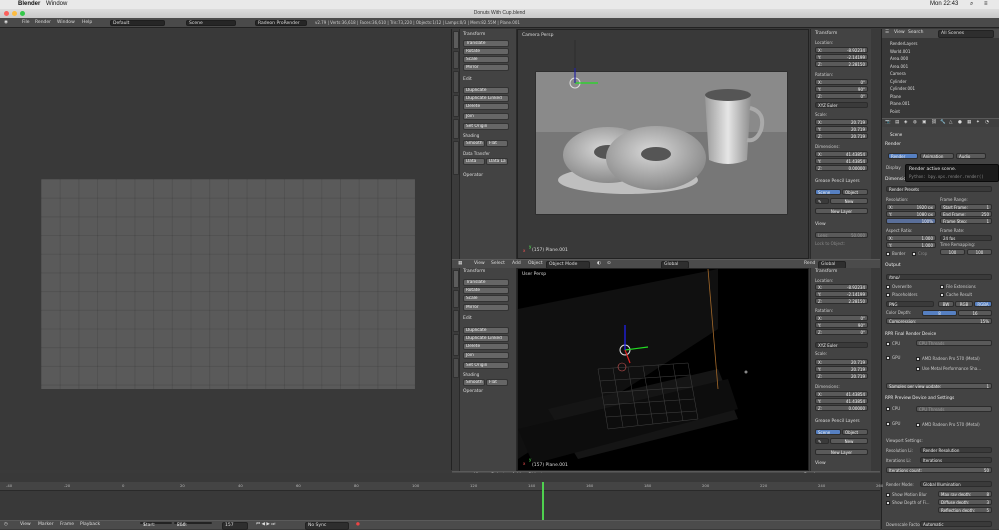 The height and width of the screenshot is (530, 999). I want to click on editor-type-icon: ☰, so click(887, 33).